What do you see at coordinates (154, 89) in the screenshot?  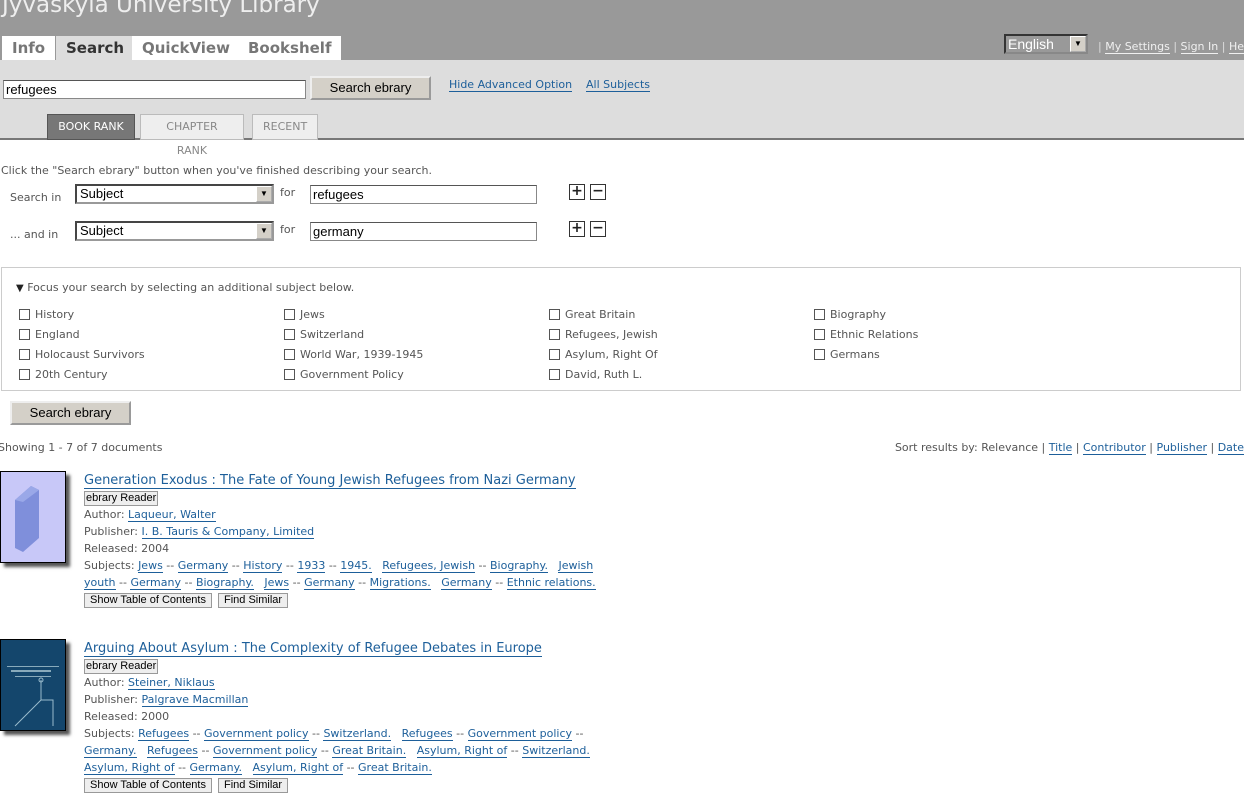 I see `search-input: refugees` at bounding box center [154, 89].